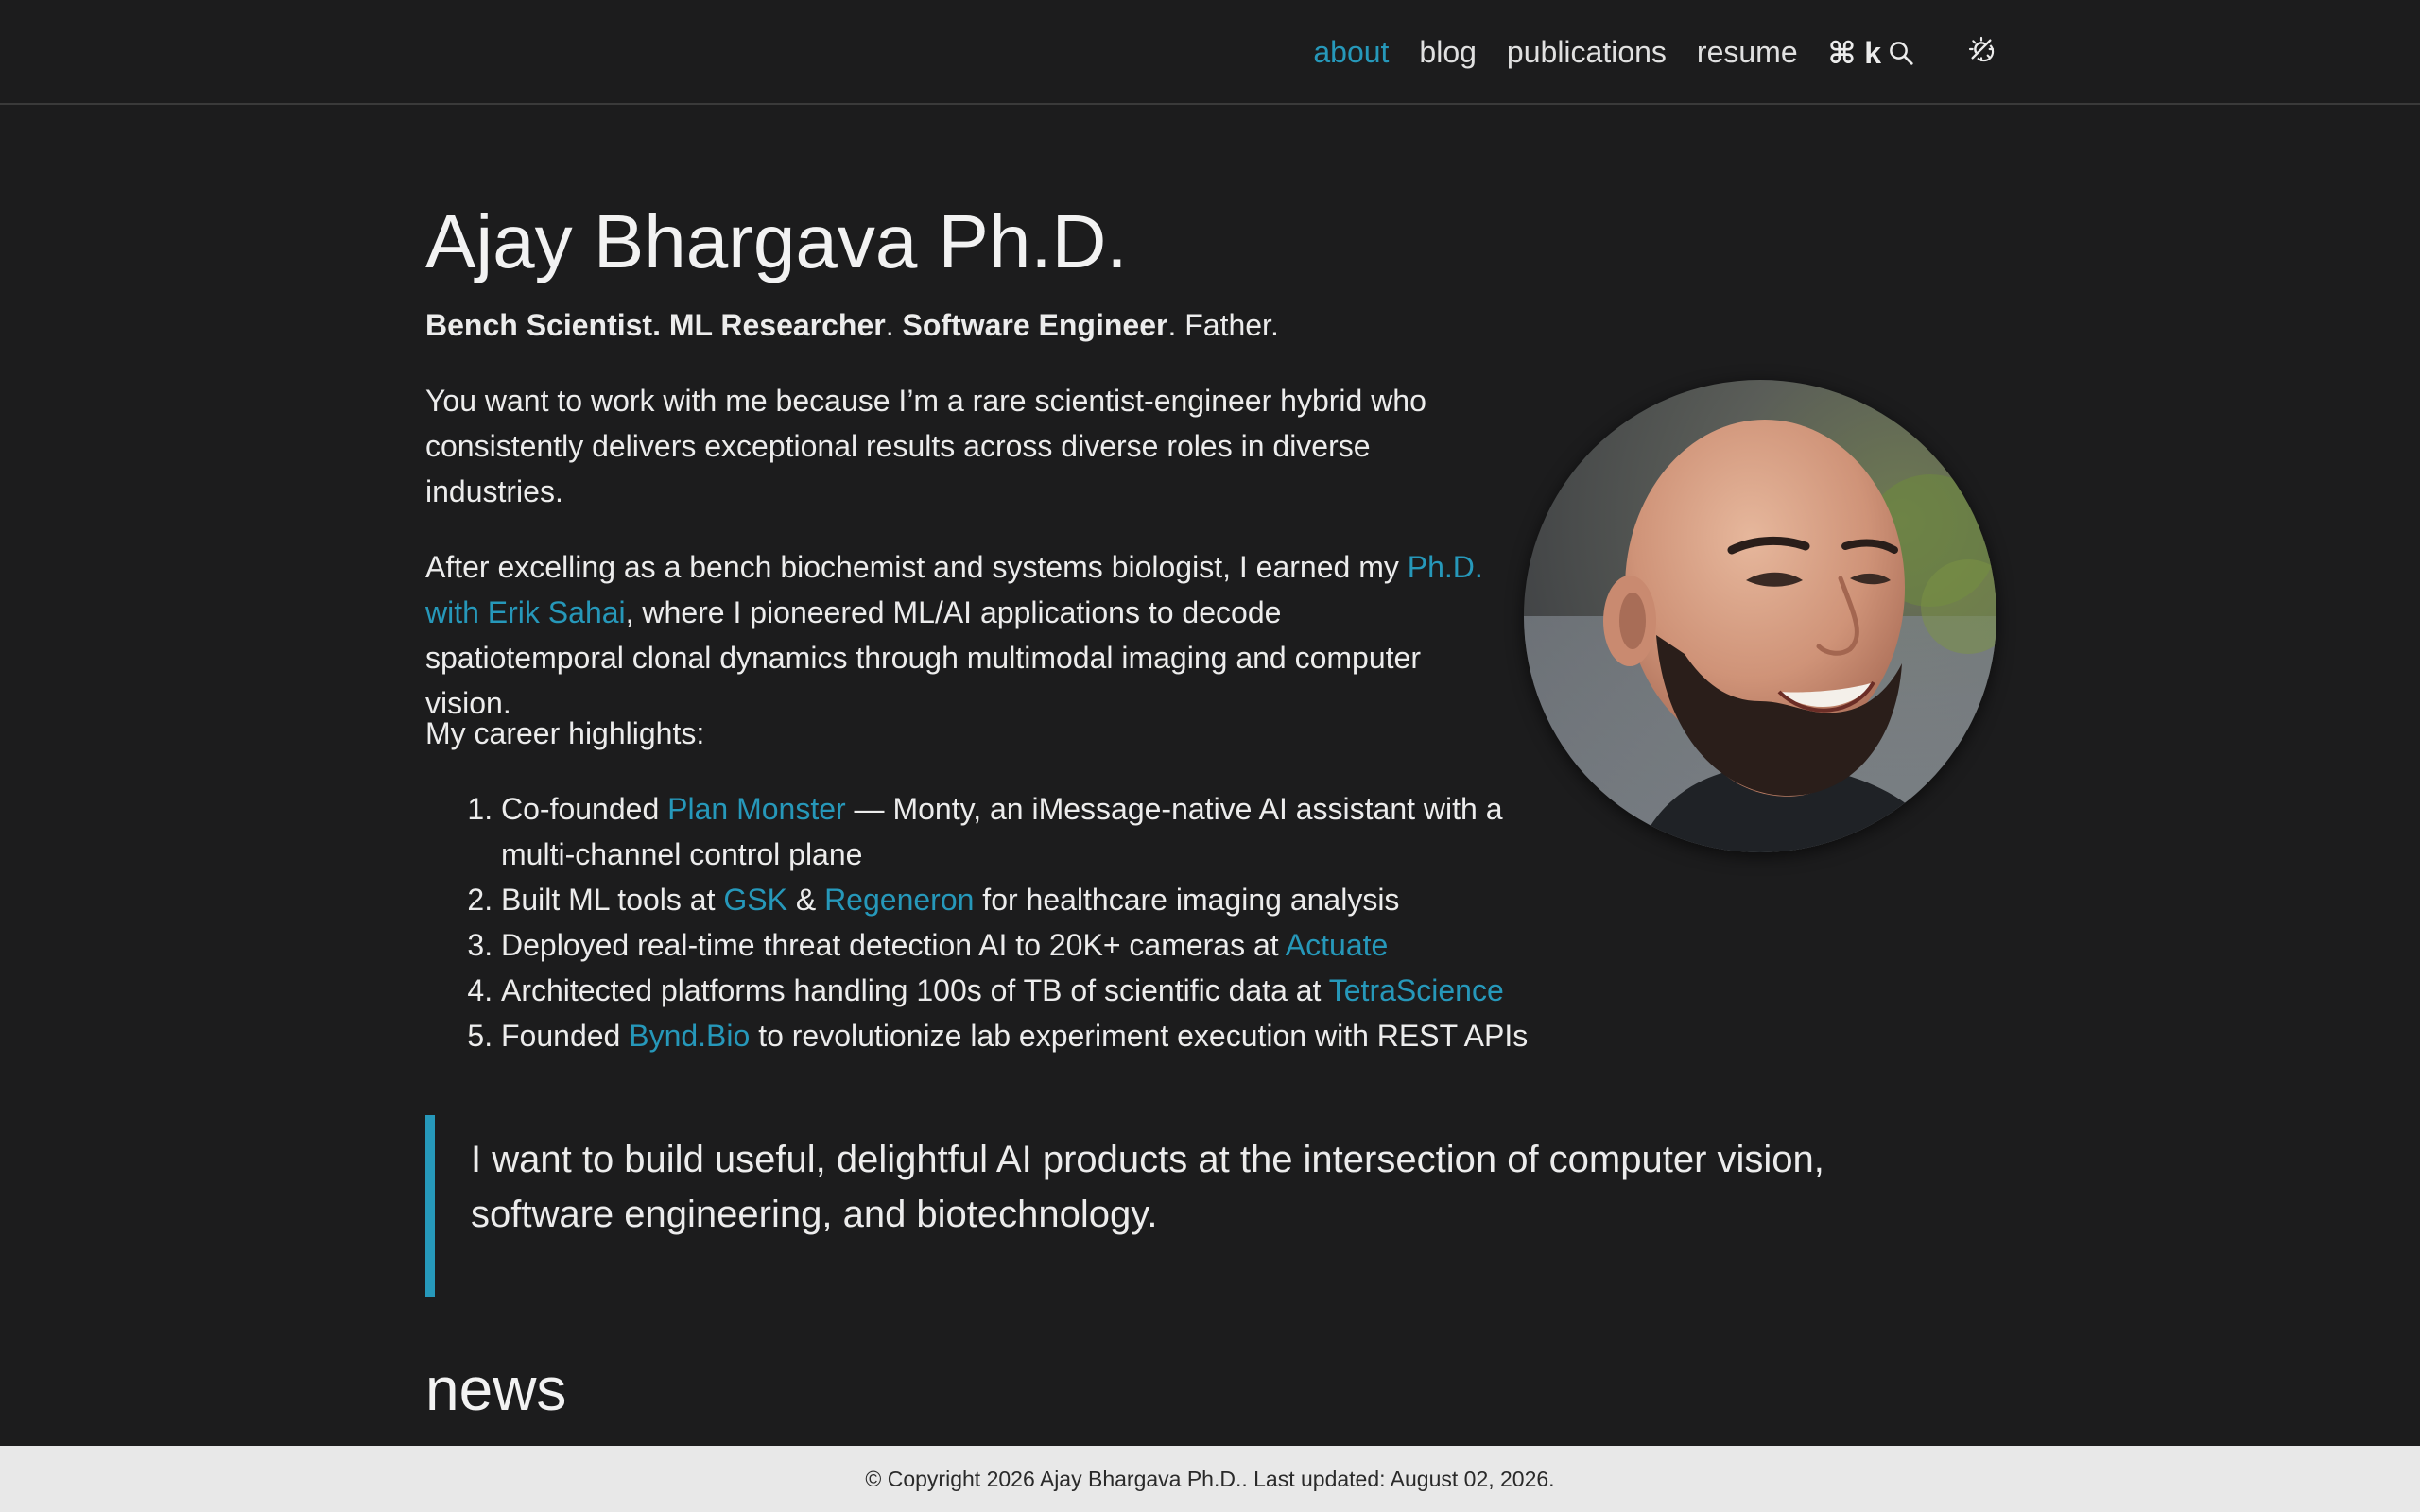 The image size is (2420, 1512). What do you see at coordinates (1747, 52) in the screenshot?
I see `nav-item-resume: resume` at bounding box center [1747, 52].